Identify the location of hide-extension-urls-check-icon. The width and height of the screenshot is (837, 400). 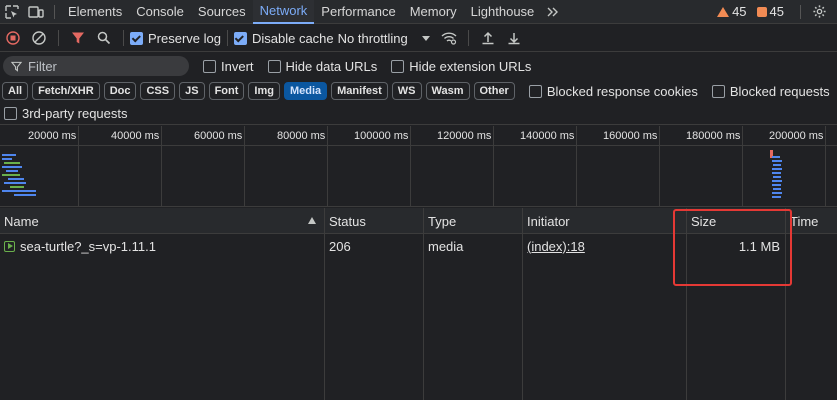
(398, 66).